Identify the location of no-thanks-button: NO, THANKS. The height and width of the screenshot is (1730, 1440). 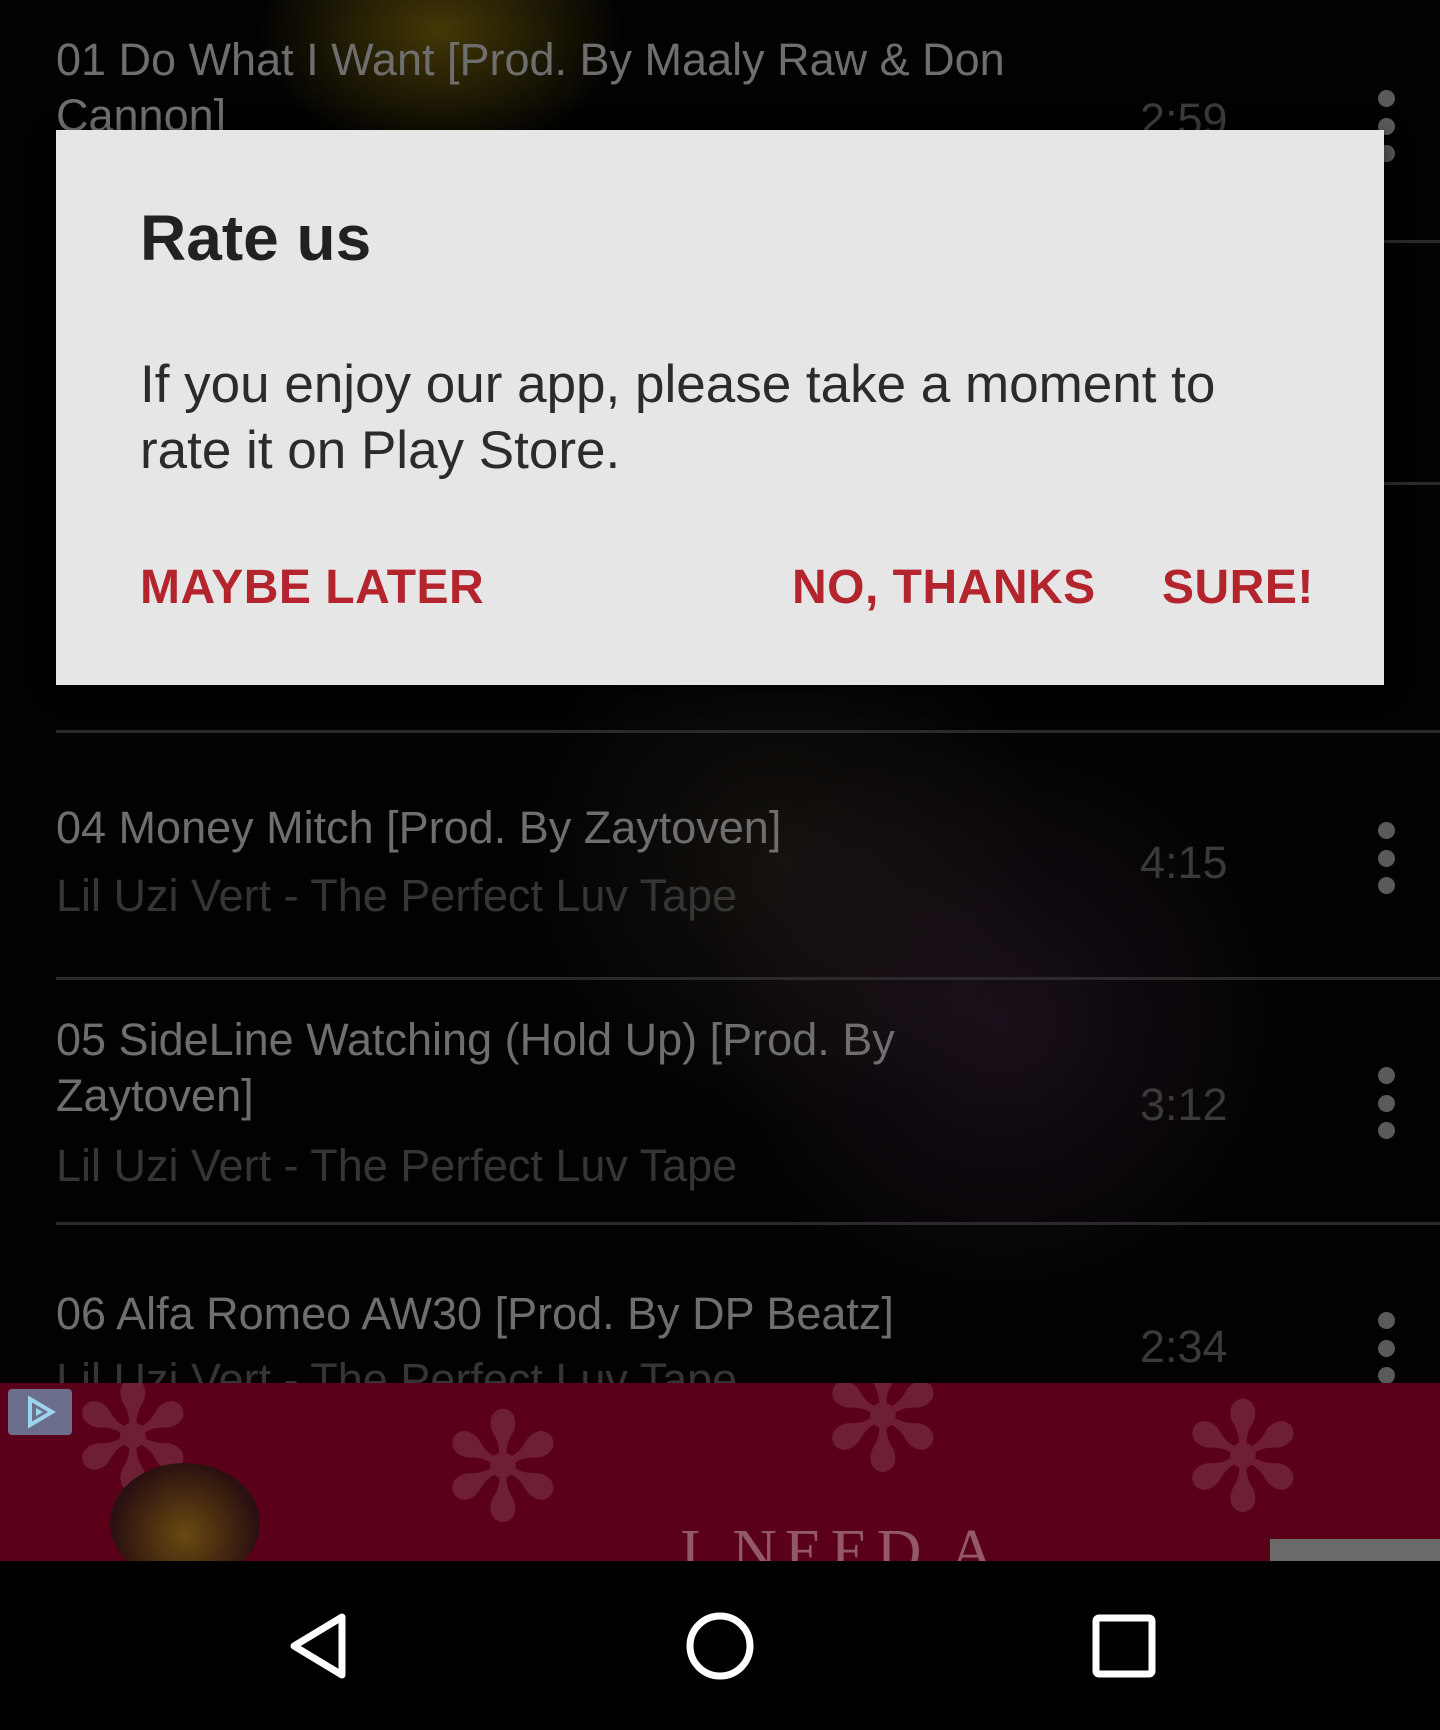
(944, 588).